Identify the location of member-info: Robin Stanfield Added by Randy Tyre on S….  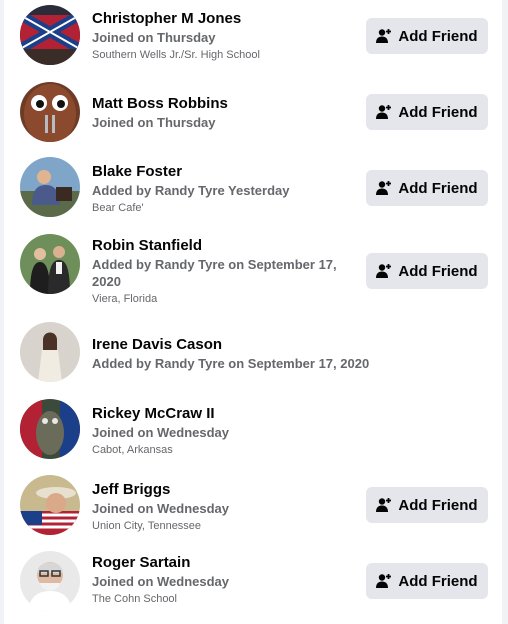
(227, 271).